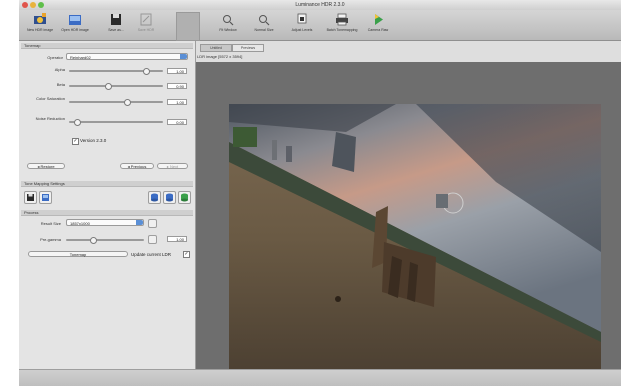 This screenshot has width=621, height=386. What do you see at coordinates (107, 213) in the screenshot?
I see `process-section-header: Process` at bounding box center [107, 213].